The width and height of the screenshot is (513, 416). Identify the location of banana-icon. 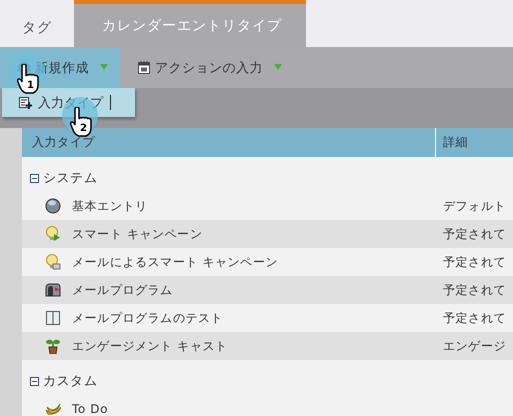
(53, 408).